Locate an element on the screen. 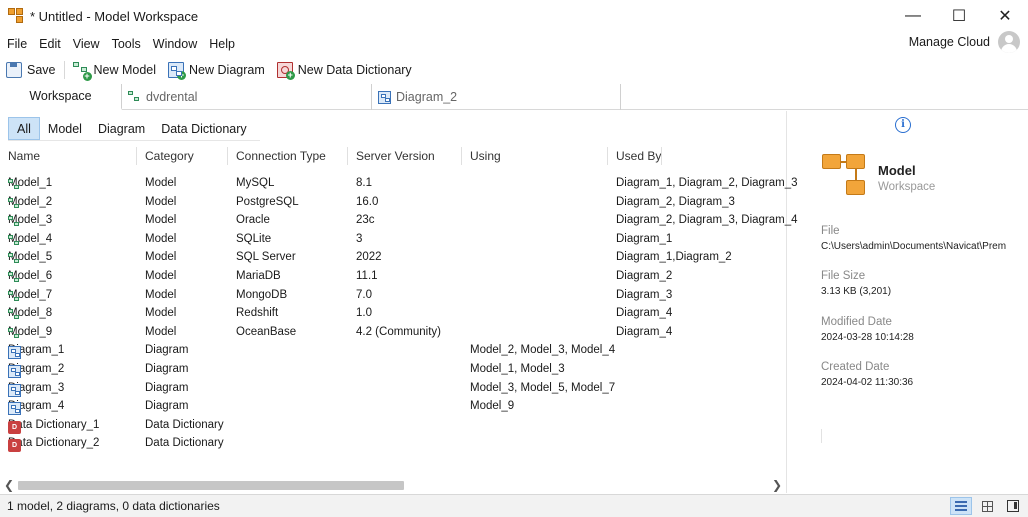  save-button: Save is located at coordinates (31, 70).